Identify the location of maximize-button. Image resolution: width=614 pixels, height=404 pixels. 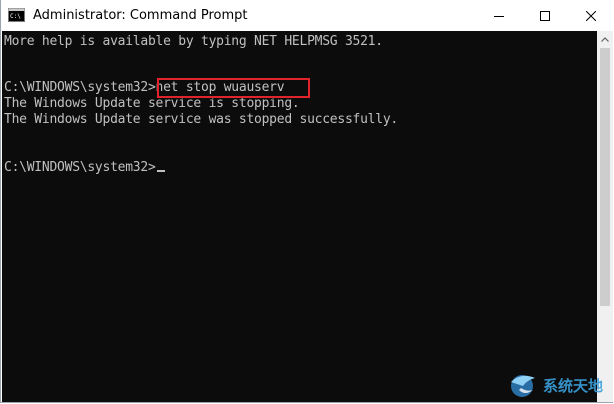
(545, 15).